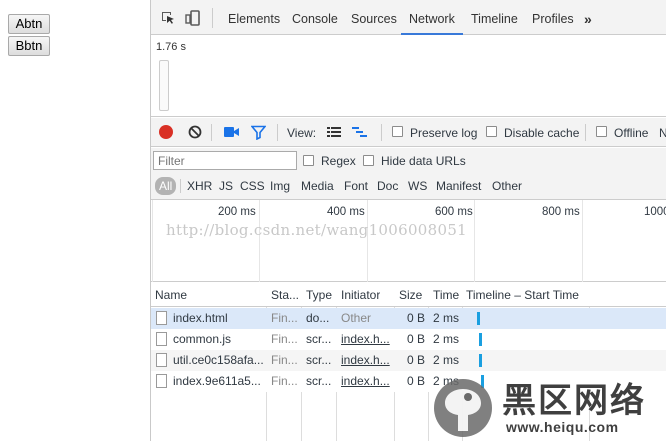 The image size is (666, 441). Describe the element at coordinates (317, 230) in the screenshot. I see `watermark-text: http://blog.csdn.net/wang1006008051` at that location.